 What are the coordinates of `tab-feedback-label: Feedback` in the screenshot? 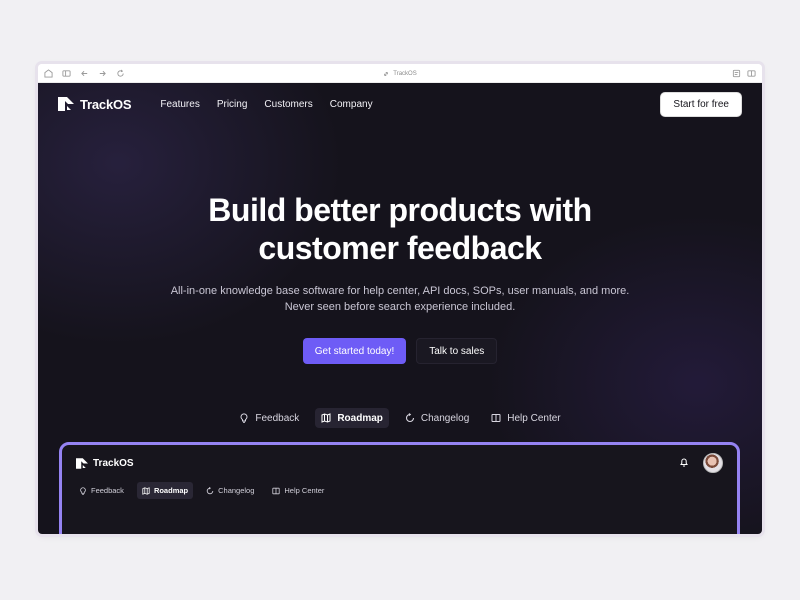 It's located at (277, 418).